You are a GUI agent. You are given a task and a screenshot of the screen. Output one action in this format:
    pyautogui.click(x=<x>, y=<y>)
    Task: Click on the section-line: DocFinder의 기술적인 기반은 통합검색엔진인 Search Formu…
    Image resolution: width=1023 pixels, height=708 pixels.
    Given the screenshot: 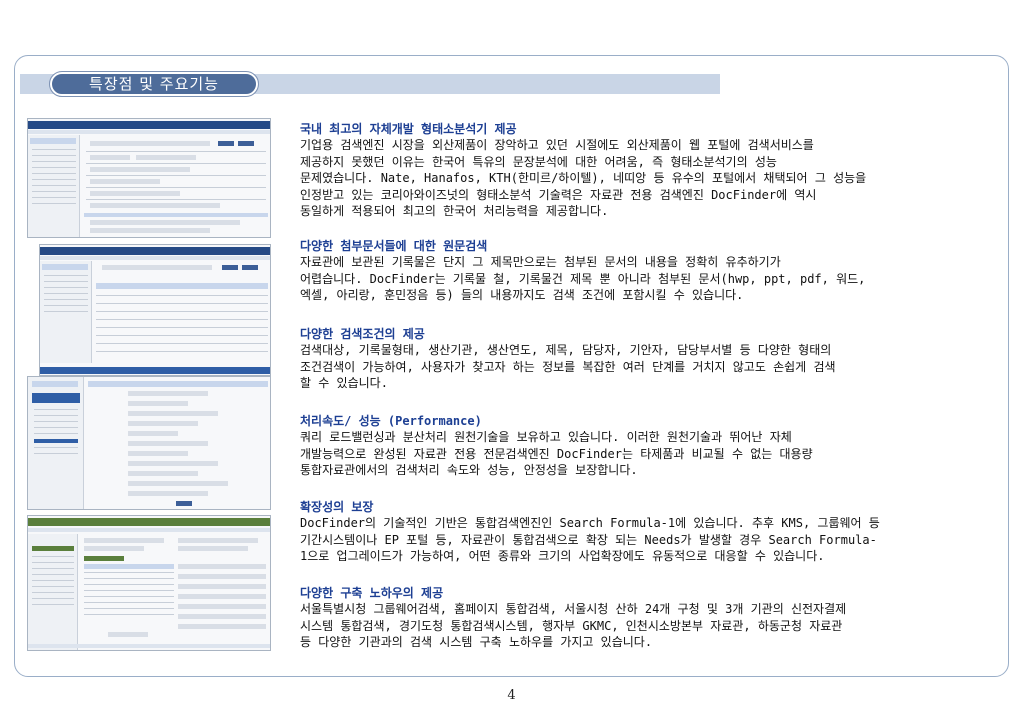 What is the action you would take?
    pyautogui.click(x=590, y=523)
    